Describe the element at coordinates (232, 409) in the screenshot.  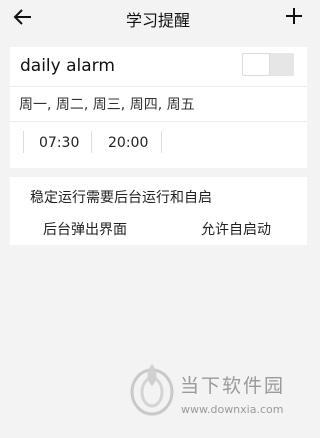
I see `watermark-url: www.downxia.com` at that location.